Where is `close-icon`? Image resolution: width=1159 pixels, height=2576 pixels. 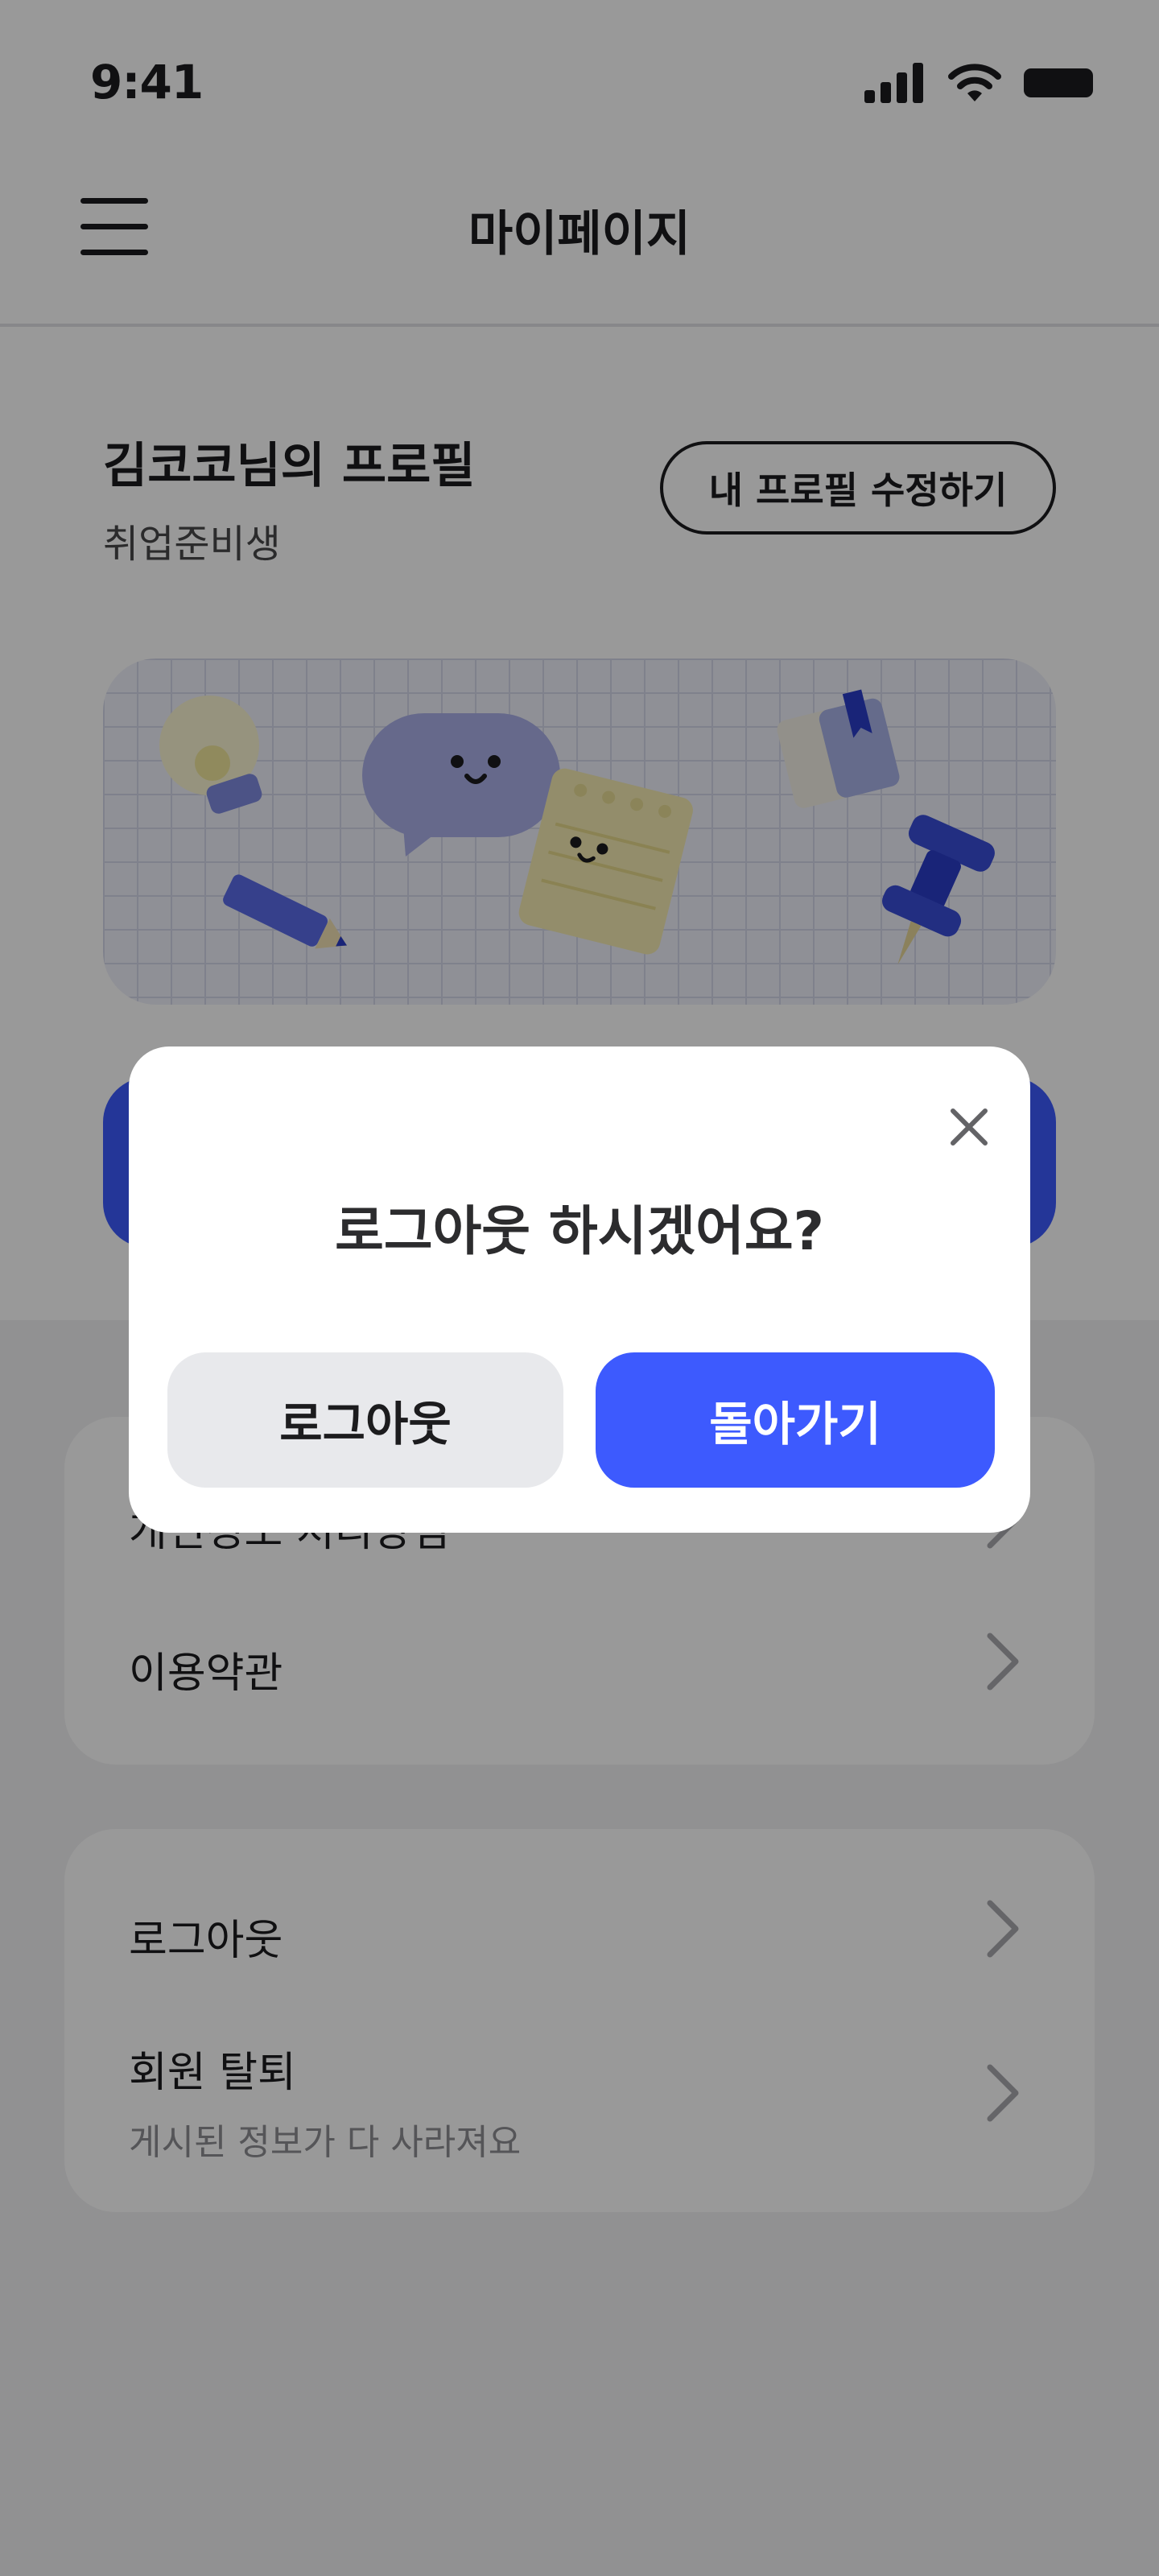
close-icon is located at coordinates (969, 1127).